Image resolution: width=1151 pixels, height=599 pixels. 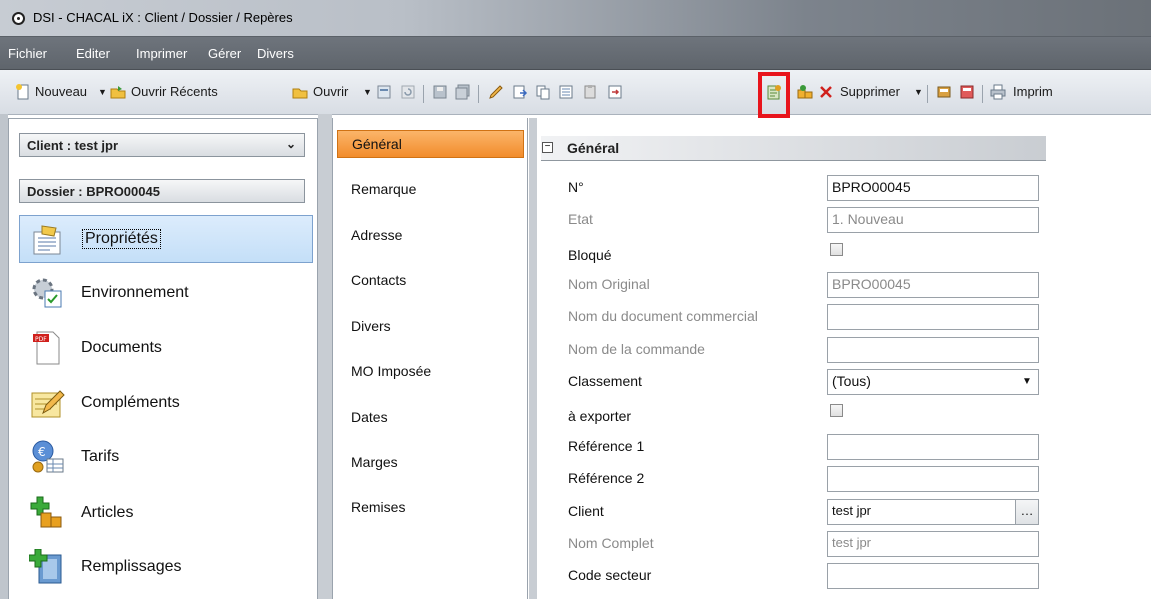 What do you see at coordinates (430, 418) in the screenshot?
I see `tab-dates: Dates` at bounding box center [430, 418].